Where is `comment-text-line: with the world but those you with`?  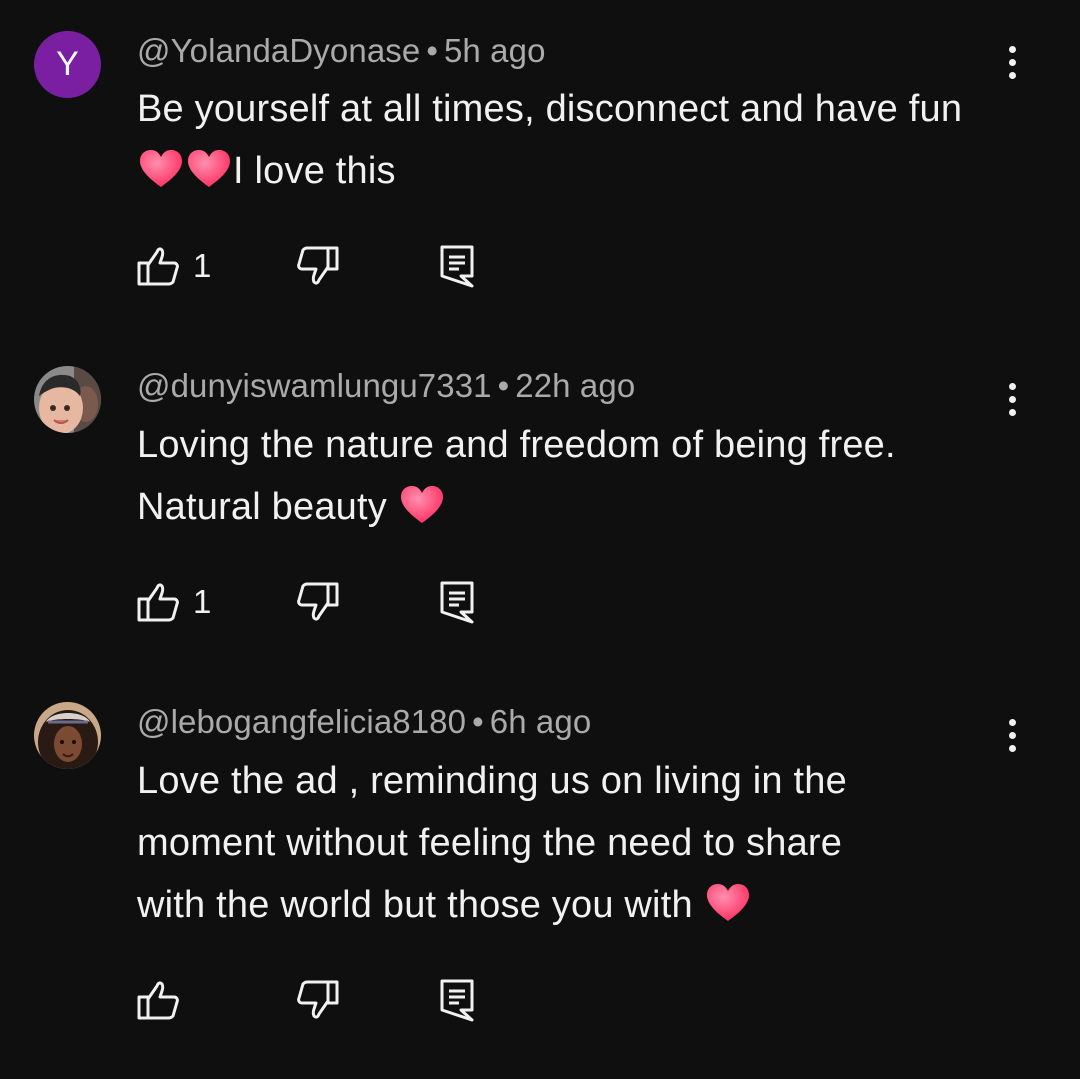 comment-text-line: with the world but those you with is located at coordinates (572, 905).